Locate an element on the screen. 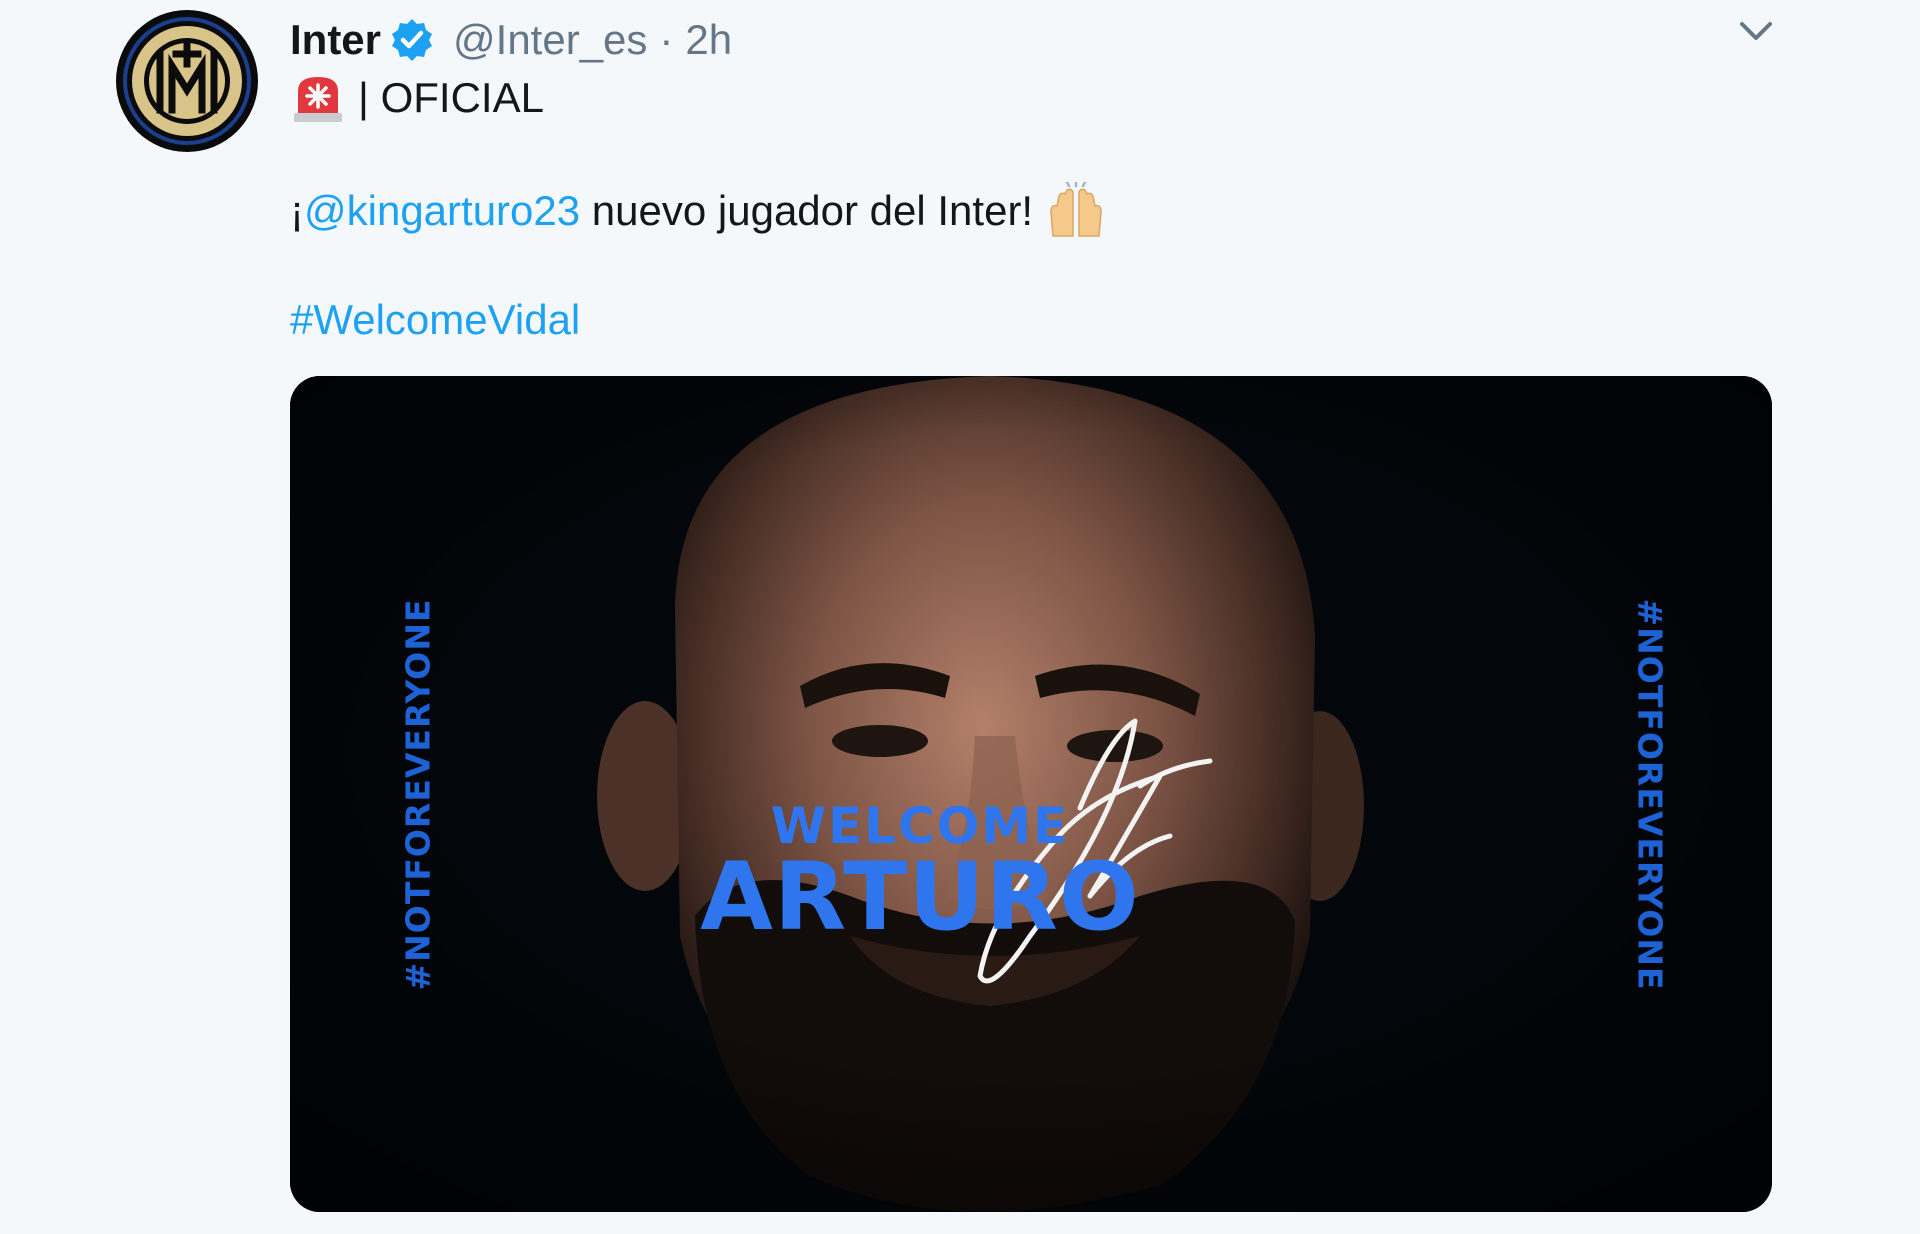  inter-logo-icon is located at coordinates (187, 81).